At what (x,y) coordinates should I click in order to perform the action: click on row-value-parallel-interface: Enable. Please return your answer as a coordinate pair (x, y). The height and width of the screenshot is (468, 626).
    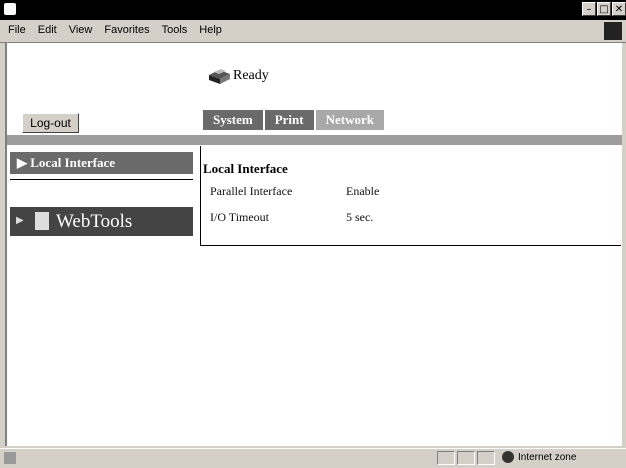
    Looking at the image, I should click on (363, 191).